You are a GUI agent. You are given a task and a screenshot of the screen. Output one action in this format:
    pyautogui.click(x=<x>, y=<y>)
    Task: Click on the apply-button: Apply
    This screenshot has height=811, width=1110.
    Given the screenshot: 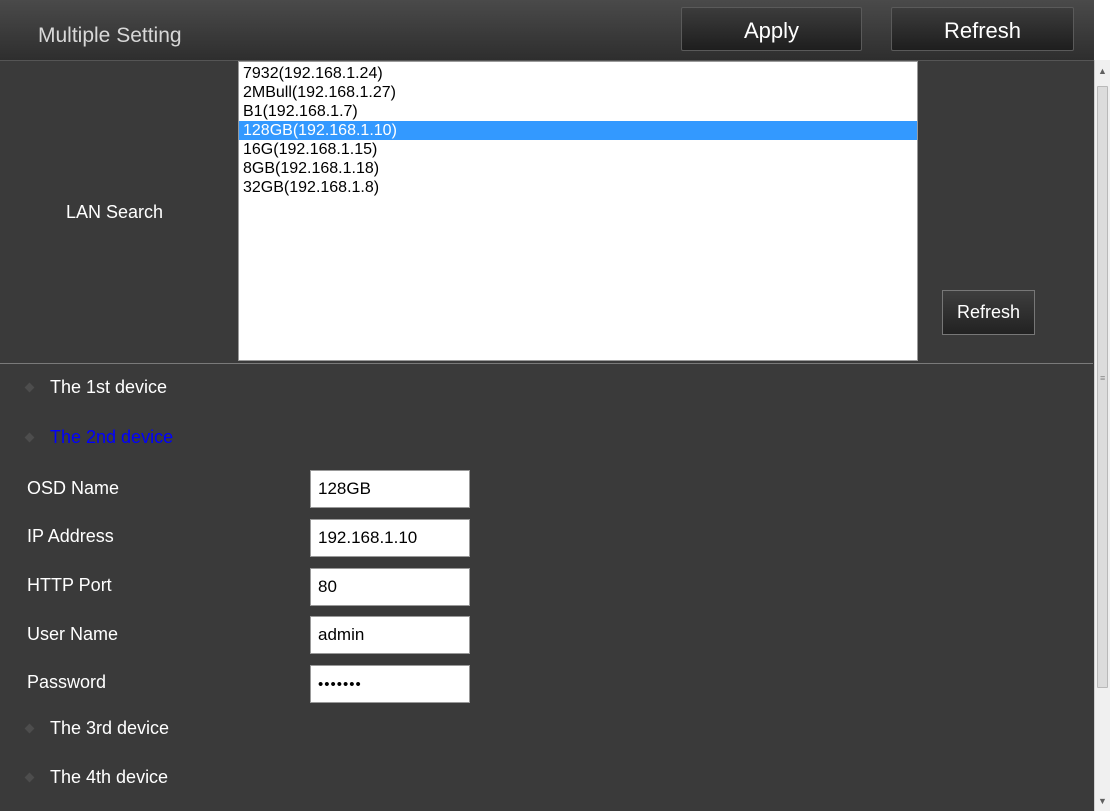 What is the action you would take?
    pyautogui.click(x=771, y=29)
    